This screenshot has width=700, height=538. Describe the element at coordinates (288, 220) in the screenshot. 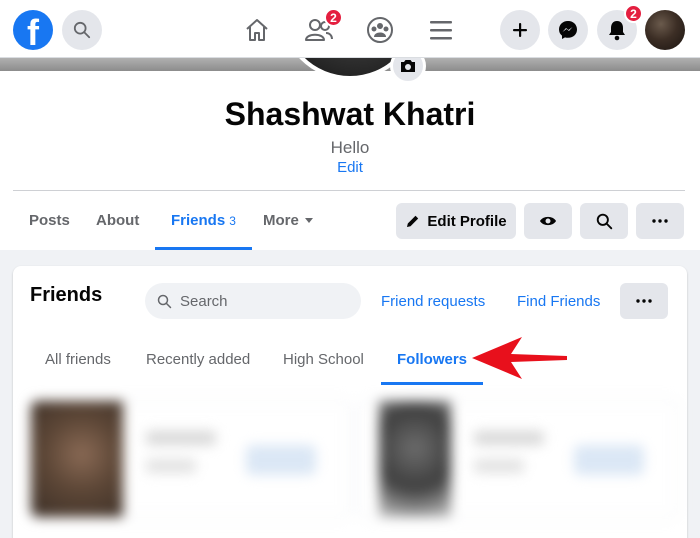

I see `tab-more: More` at that location.